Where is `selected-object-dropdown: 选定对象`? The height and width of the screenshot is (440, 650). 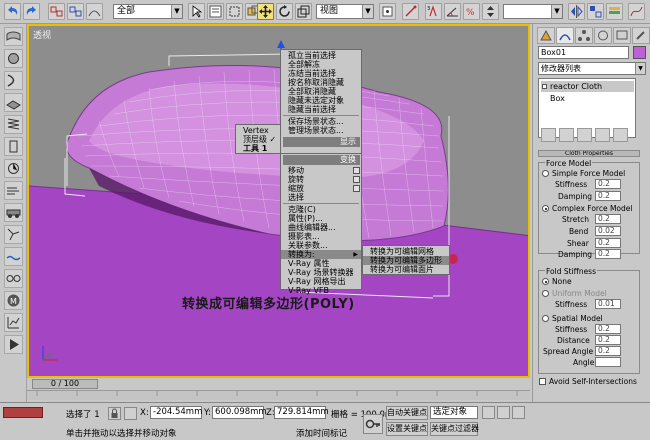
selected-object-dropdown: 选定对象 is located at coordinates (454, 412).